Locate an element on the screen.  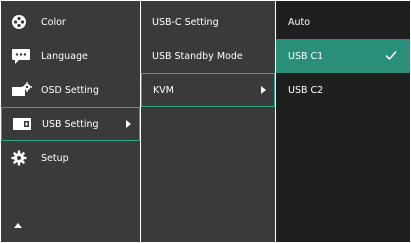
menu-item-label: OSD Setting is located at coordinates (70, 90).